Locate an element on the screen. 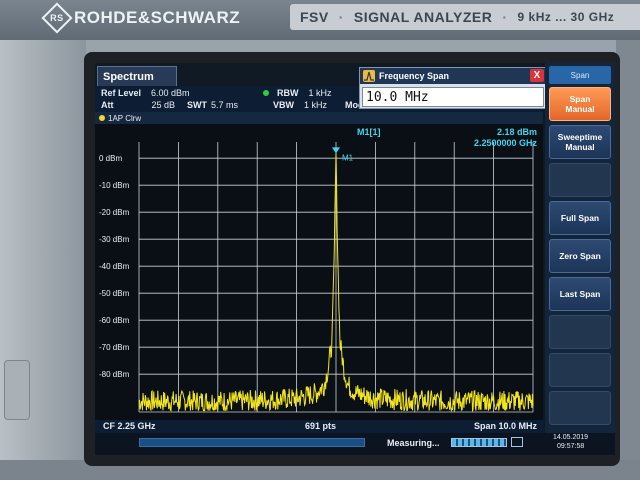 The image size is (640, 480). y-tick-label: -40 dBm is located at coordinates (114, 266).